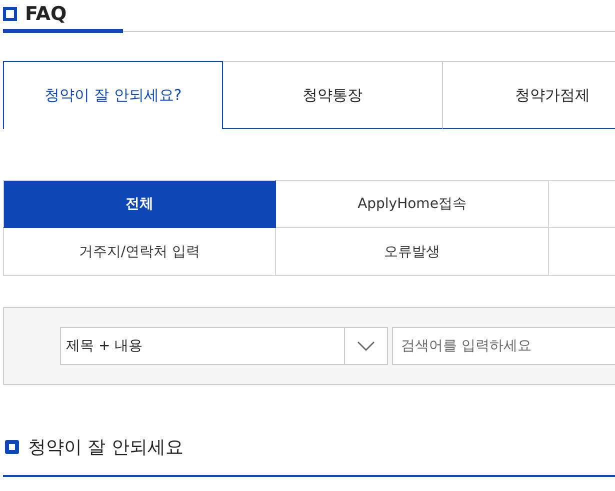 This screenshot has width=615, height=491. Describe the element at coordinates (106, 447) in the screenshot. I see `section-title: 청약이 잘 안되세요` at that location.